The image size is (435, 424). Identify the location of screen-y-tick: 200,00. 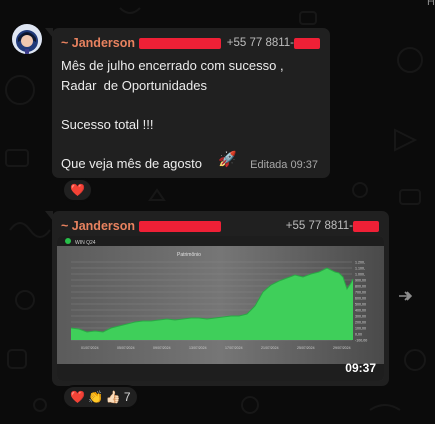
(360, 323).